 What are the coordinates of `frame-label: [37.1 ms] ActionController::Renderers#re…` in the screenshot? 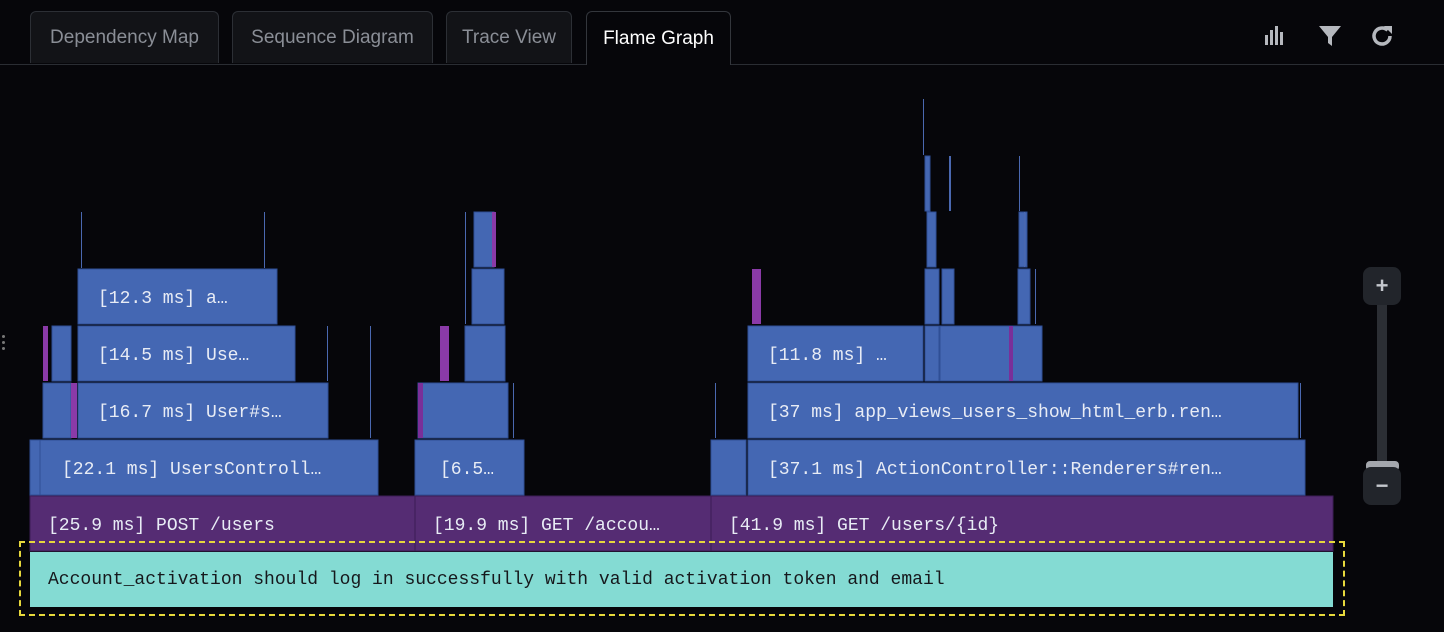 It's located at (995, 470).